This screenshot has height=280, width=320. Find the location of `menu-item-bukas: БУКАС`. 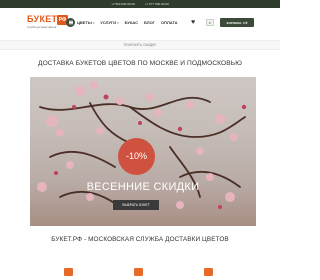

menu-item-bukas: БУКАС is located at coordinates (131, 22).